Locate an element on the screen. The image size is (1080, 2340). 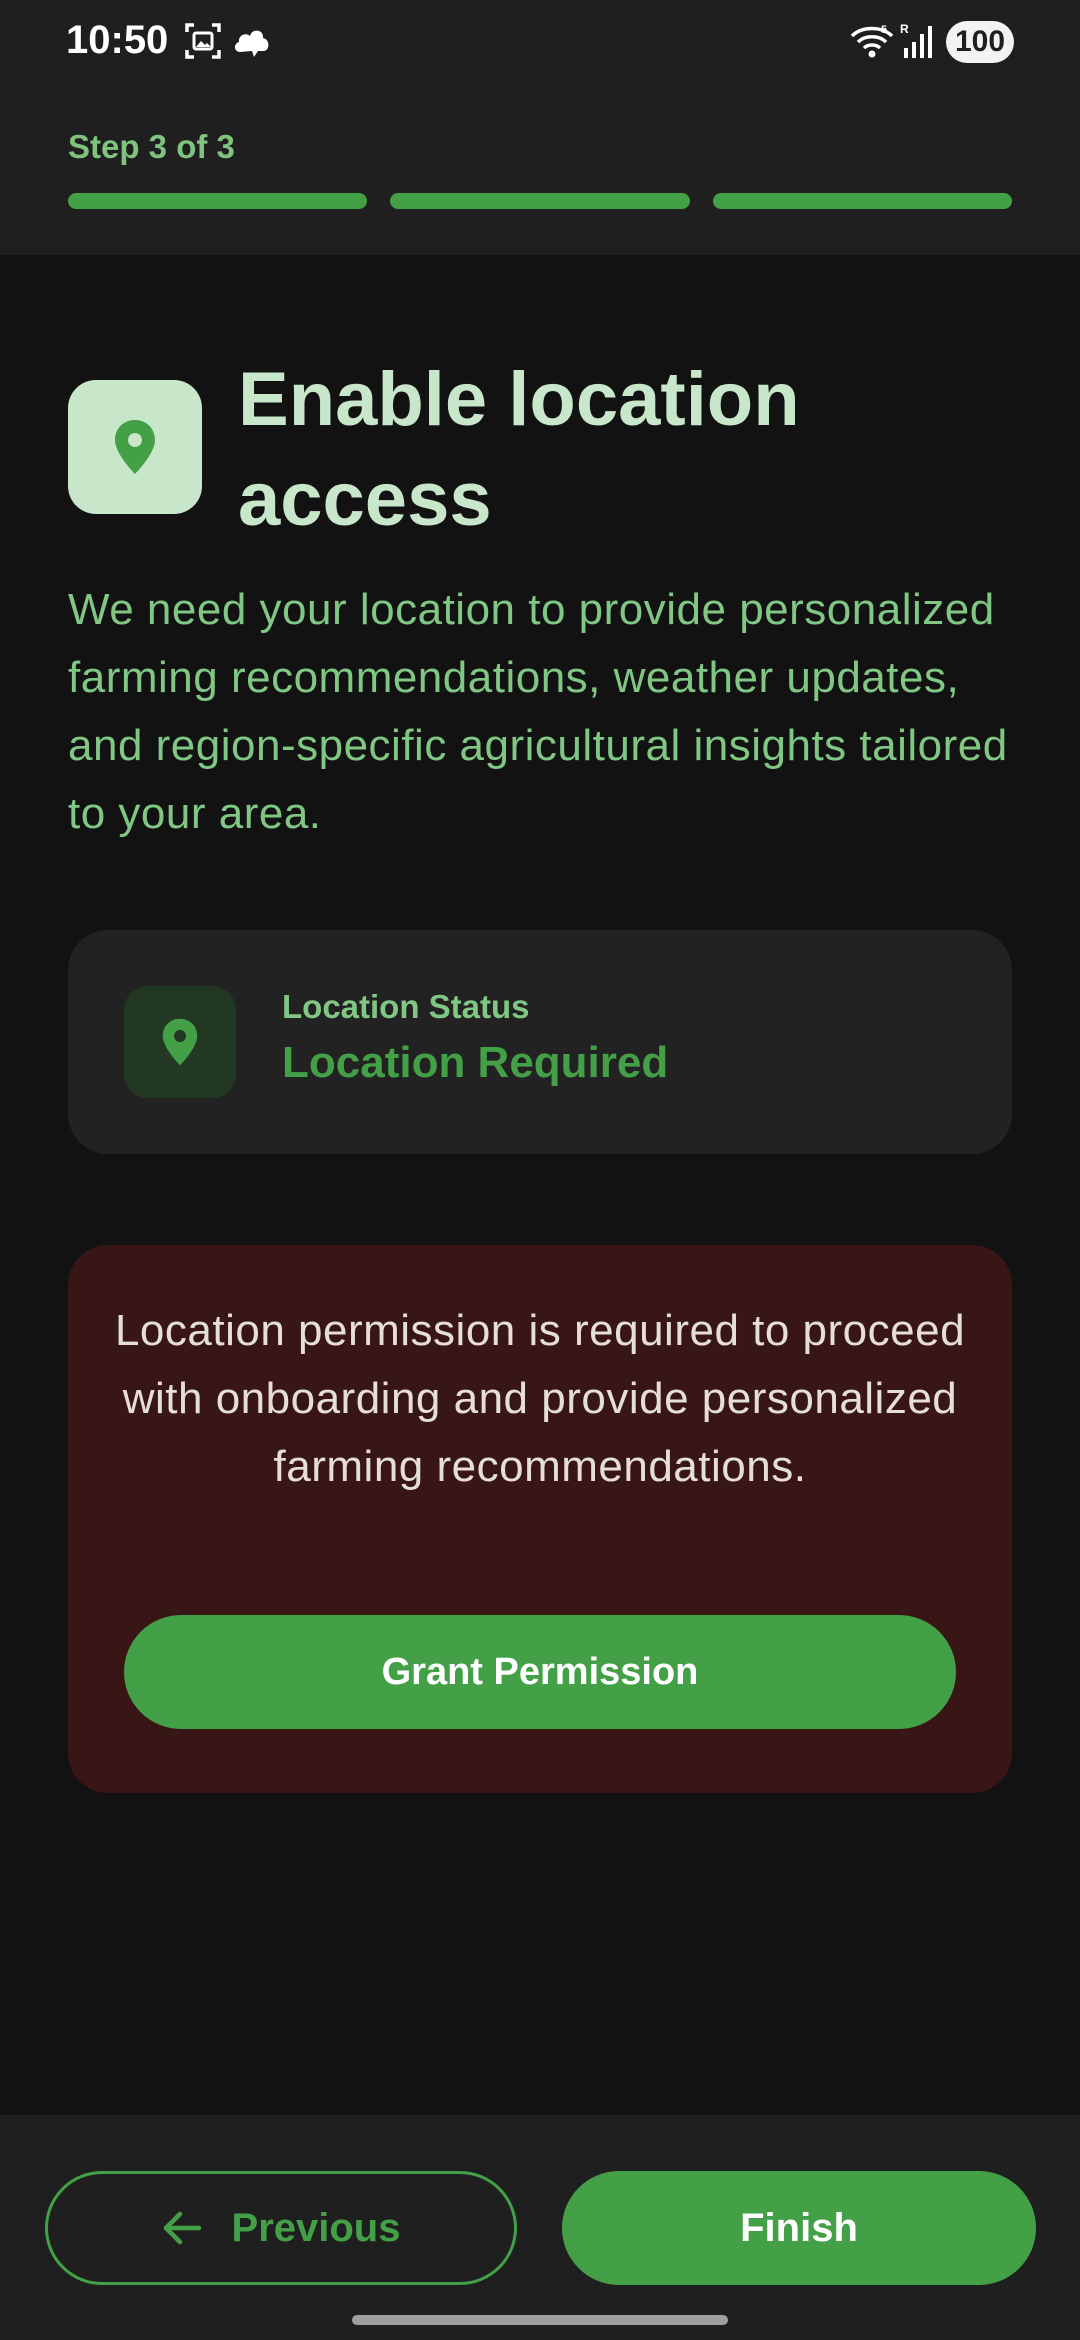
bottom-navigation: Previous Finish is located at coordinates (540, 2227).